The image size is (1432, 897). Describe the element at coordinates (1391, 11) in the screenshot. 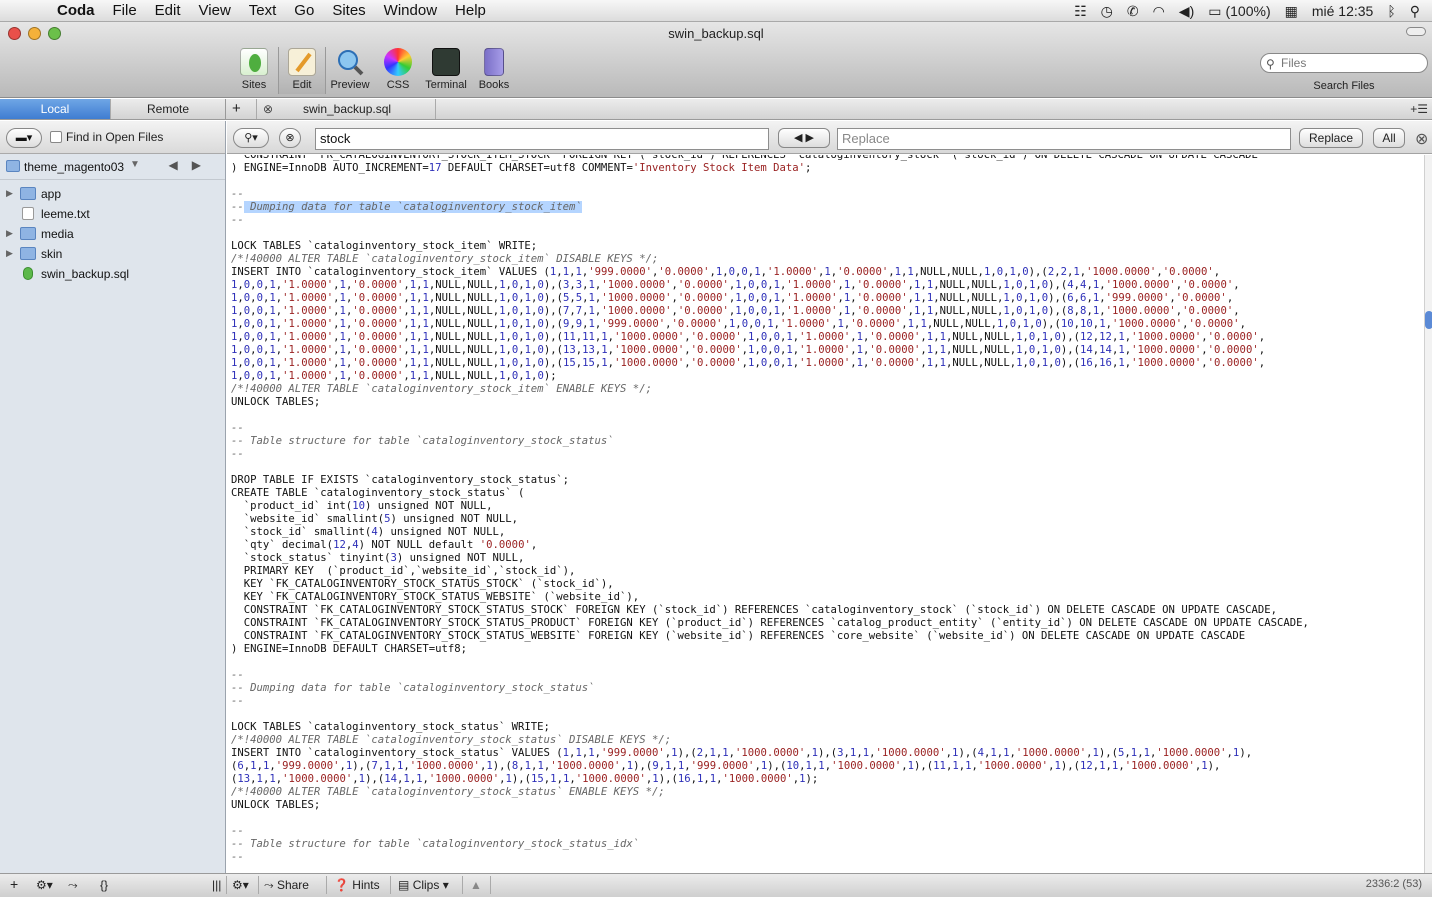

I see `bluetooth-icon: ᛒ` at that location.